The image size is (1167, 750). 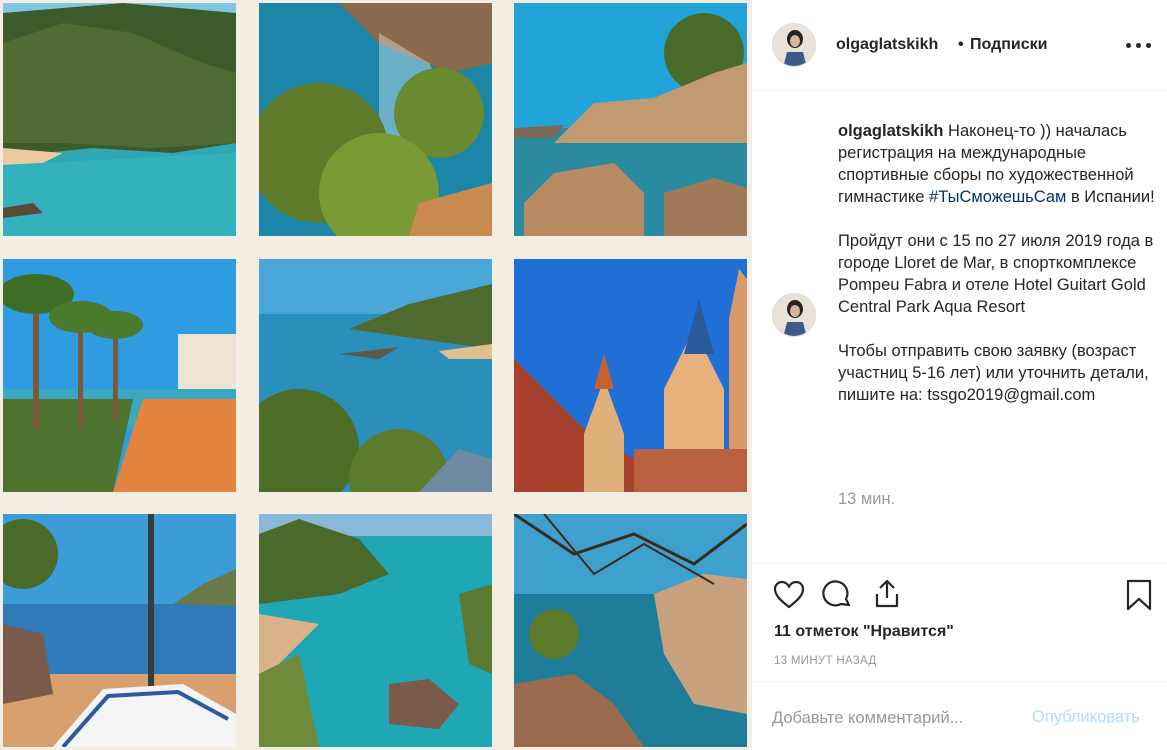 What do you see at coordinates (119, 375) in the screenshot?
I see `photo-tile-palm-promenade` at bounding box center [119, 375].